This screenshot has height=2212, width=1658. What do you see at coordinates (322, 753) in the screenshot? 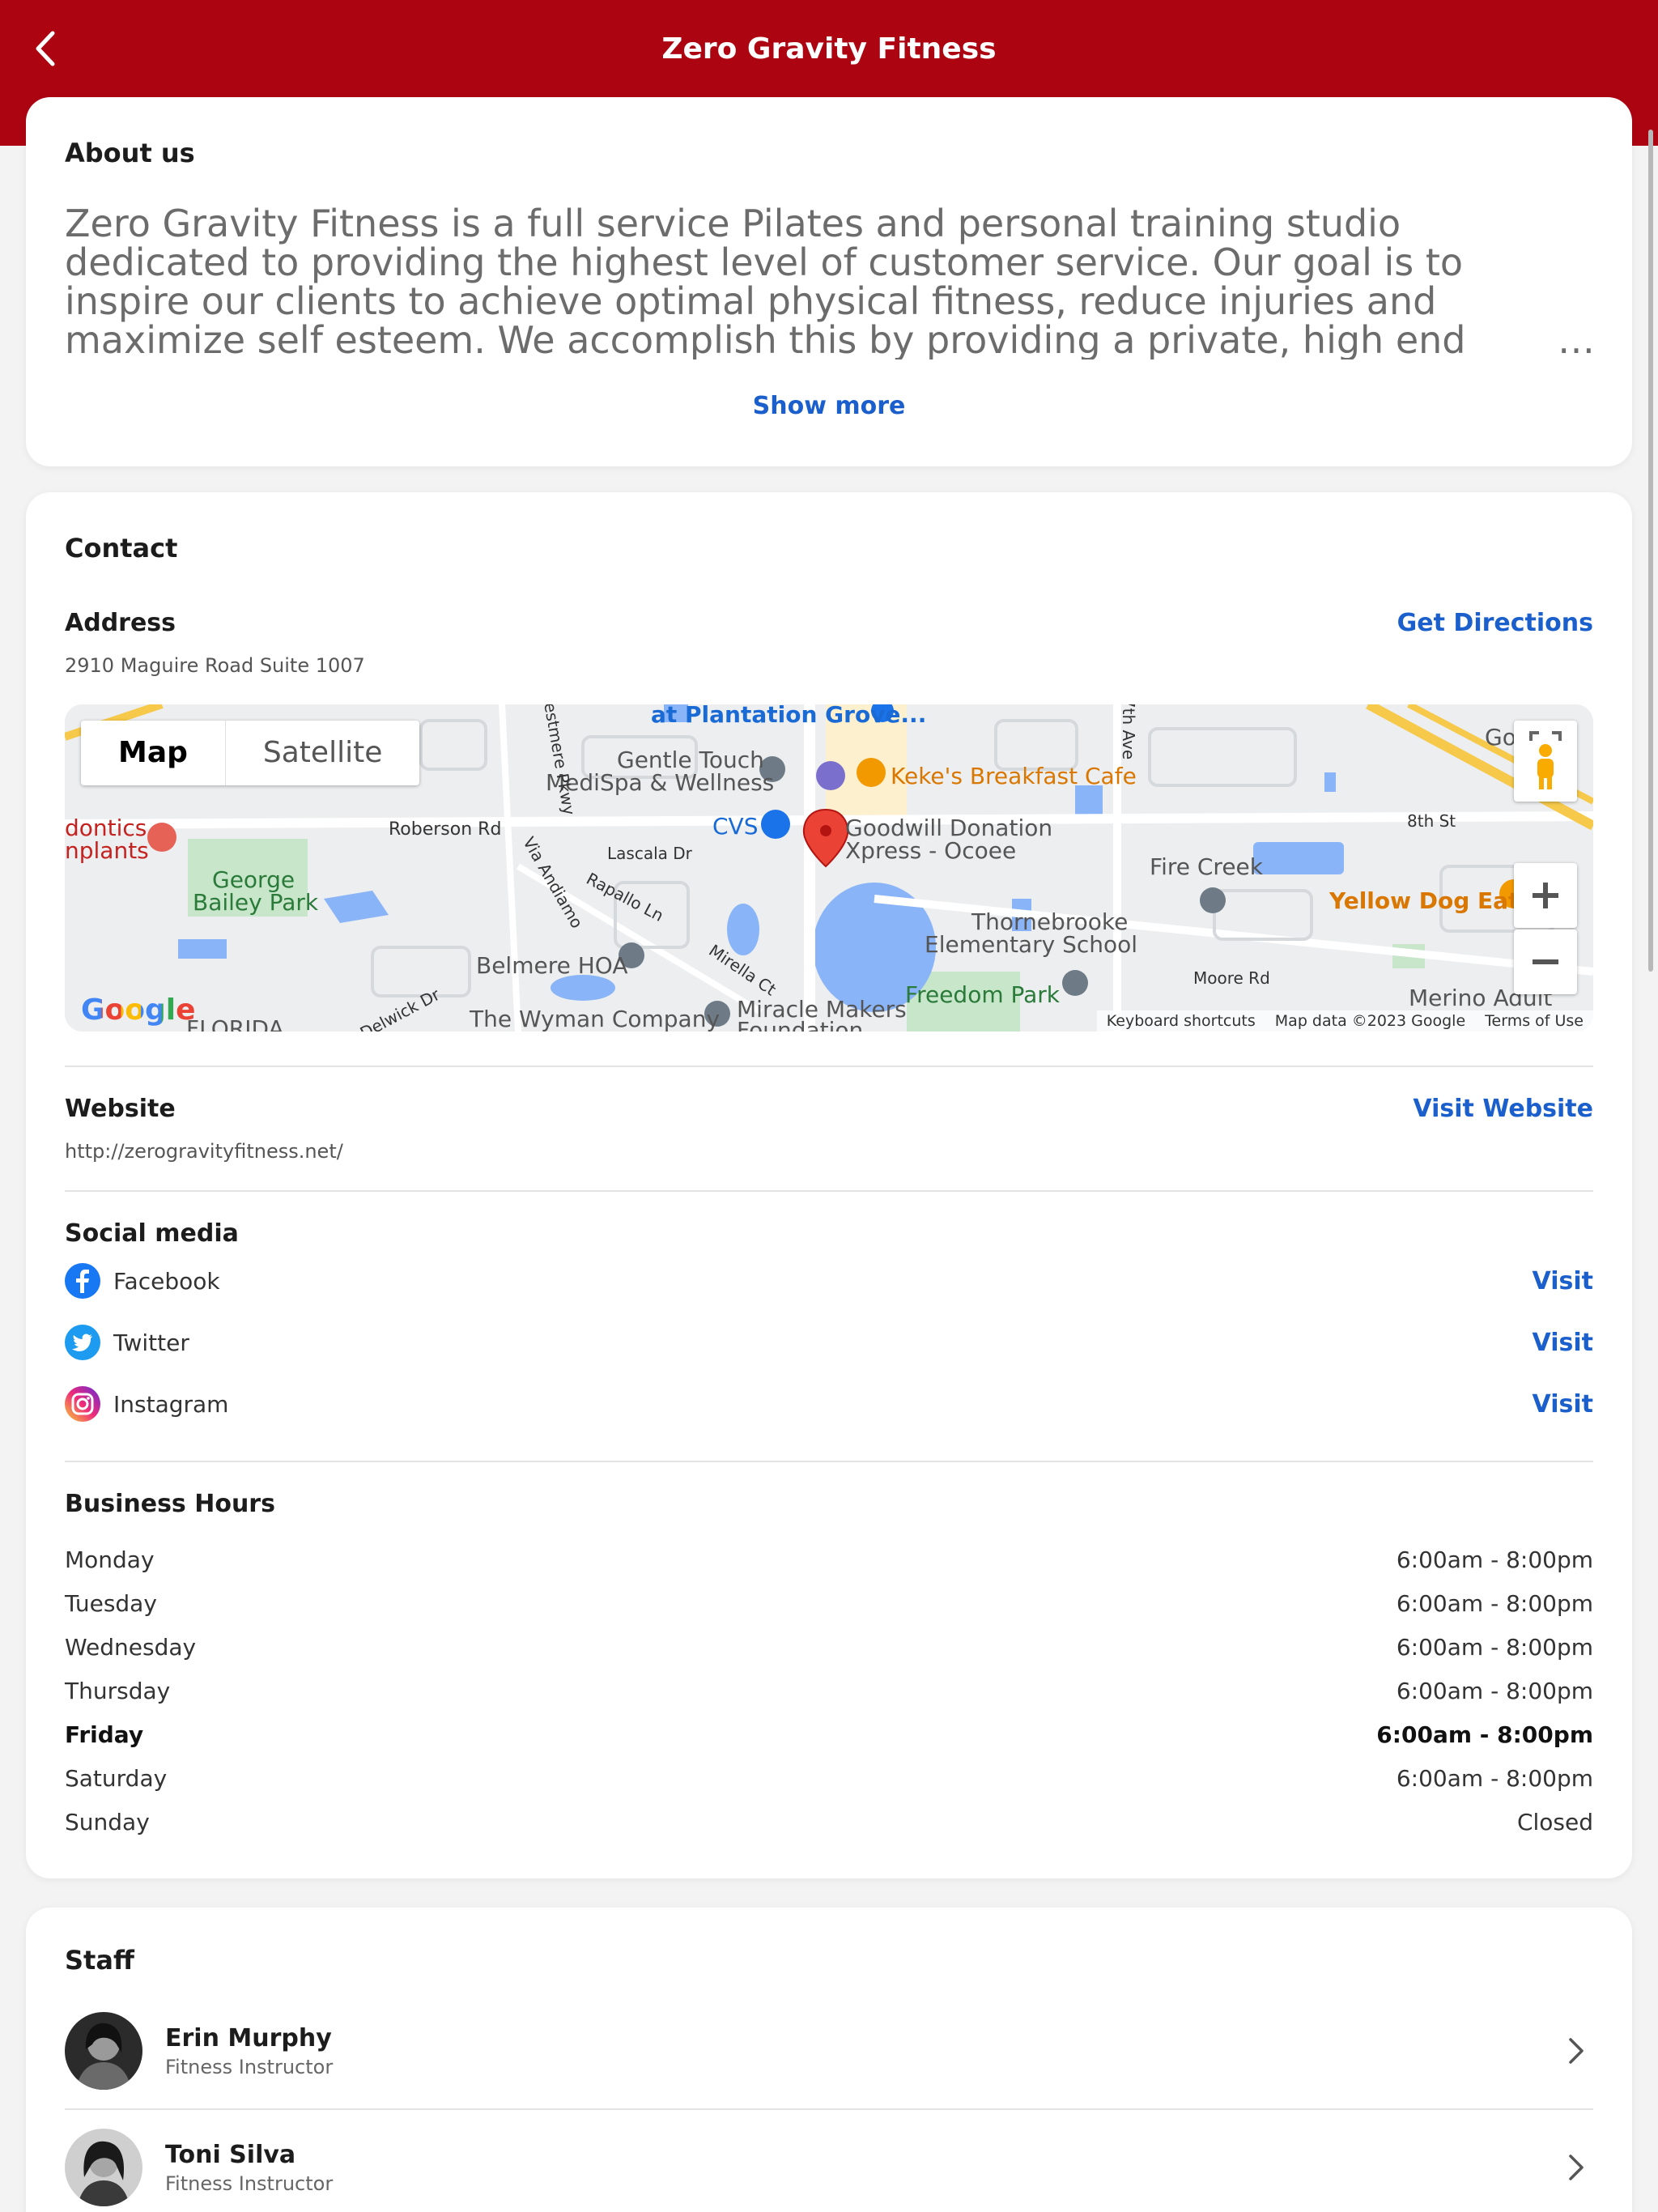
I see `map-type-satellite-button: Satellite` at bounding box center [322, 753].